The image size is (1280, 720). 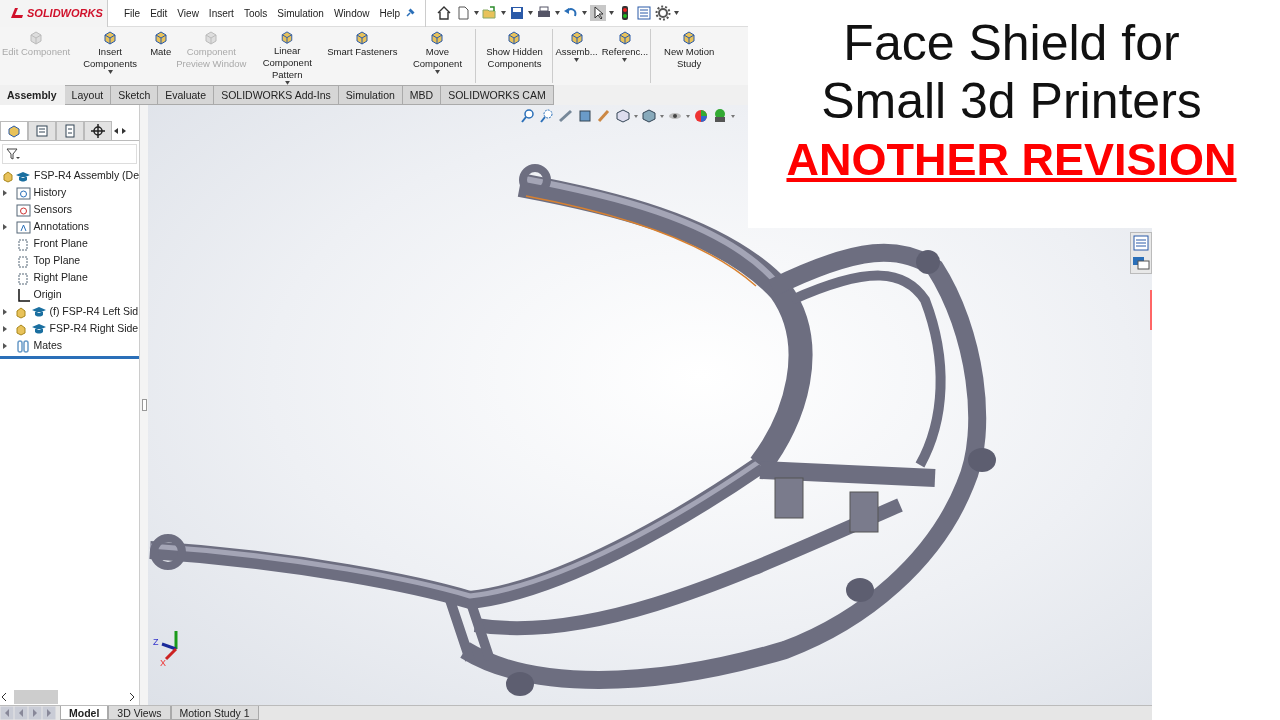 What do you see at coordinates (362, 56) in the screenshot?
I see `command-button: Smart Fasteners` at bounding box center [362, 56].